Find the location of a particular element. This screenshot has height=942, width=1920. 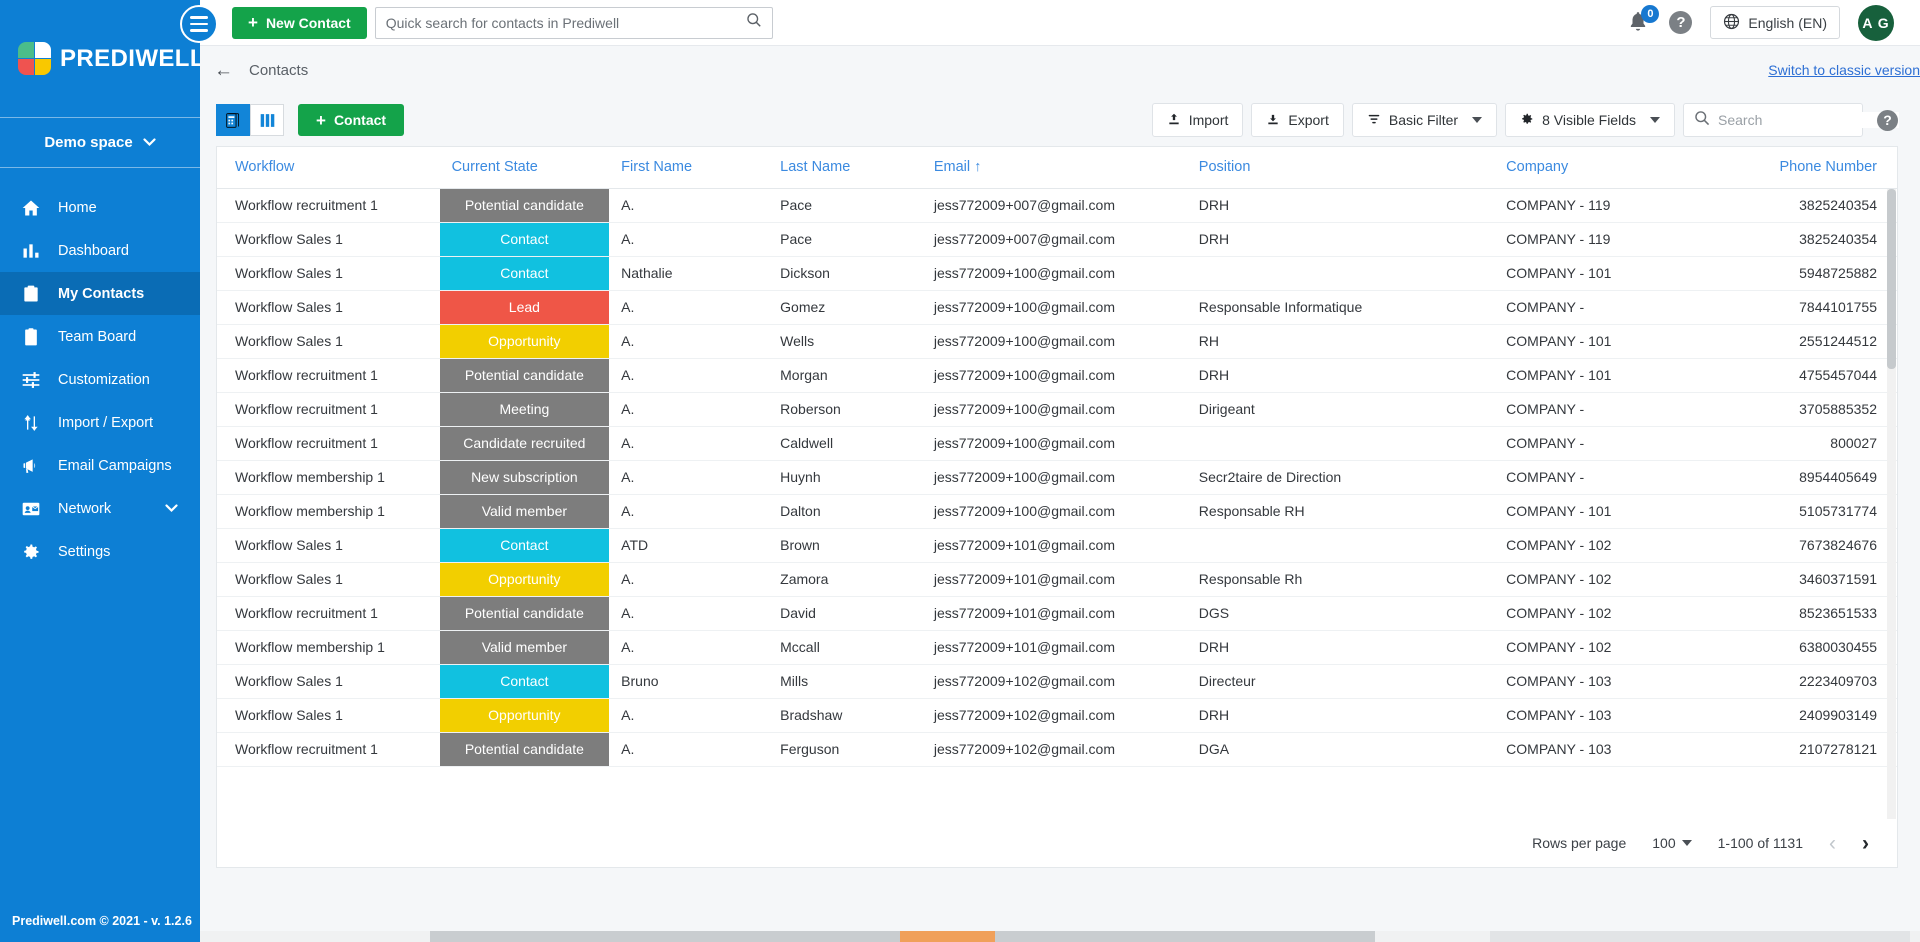

cell-phone-number: 800027 is located at coordinates (1801, 443).